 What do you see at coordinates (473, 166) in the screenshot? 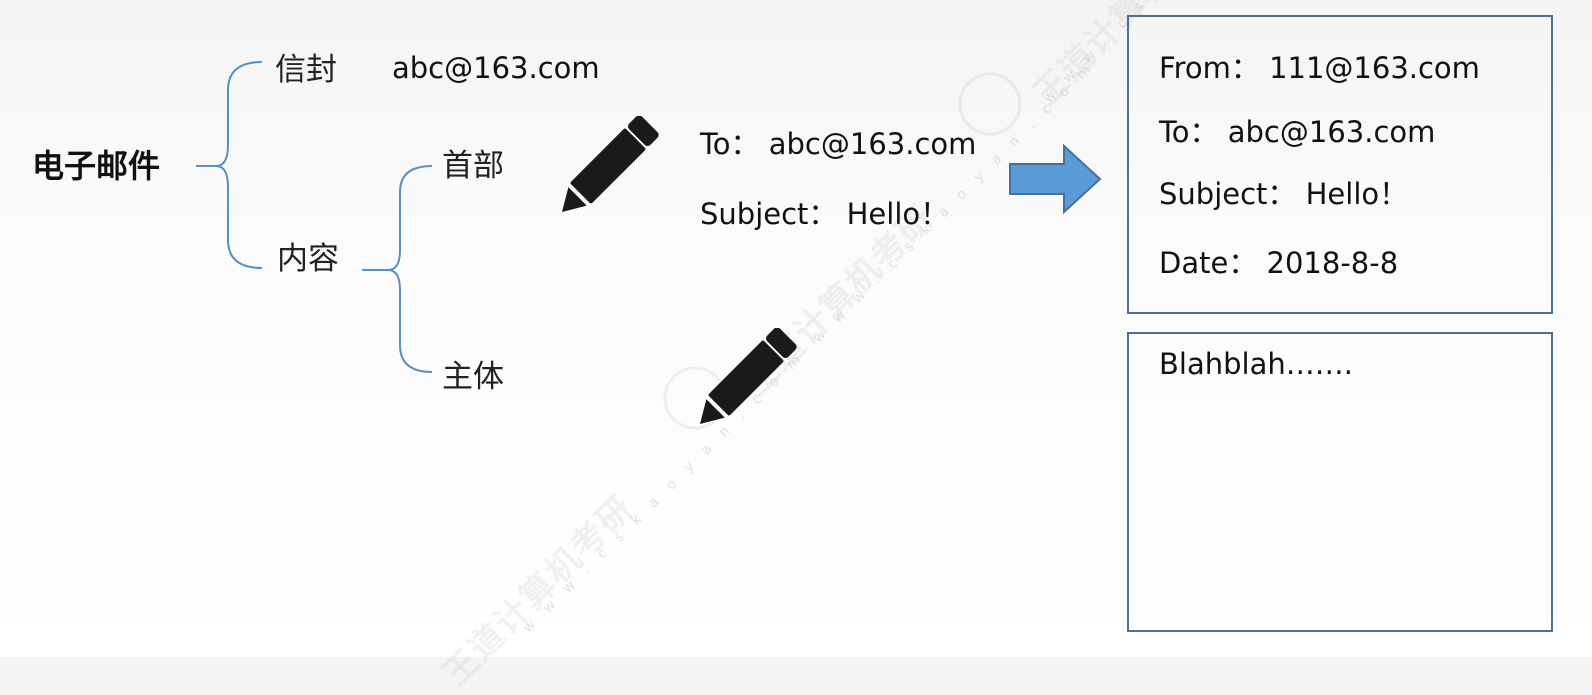
I see `node-header: 首部` at bounding box center [473, 166].